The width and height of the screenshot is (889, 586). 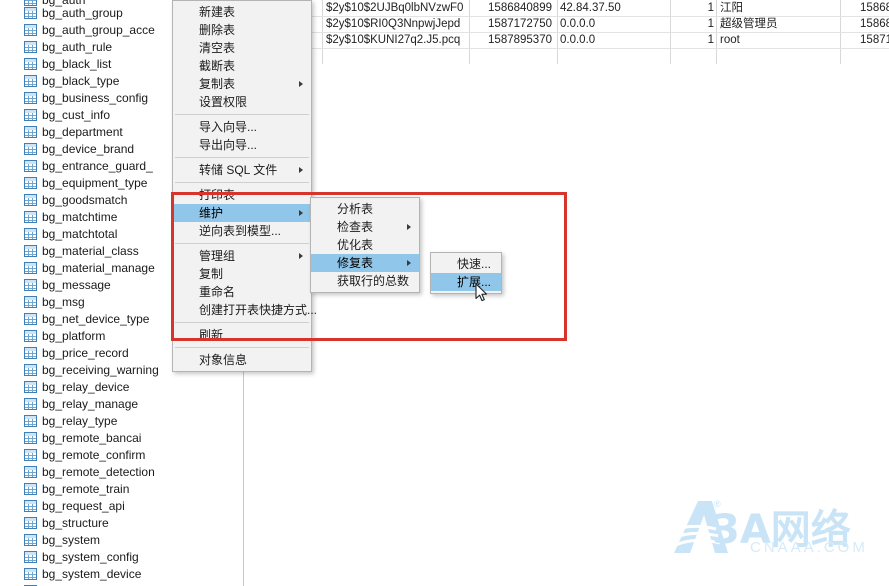 What do you see at coordinates (122, 404) in the screenshot?
I see `list-item: bg_relay_manage` at bounding box center [122, 404].